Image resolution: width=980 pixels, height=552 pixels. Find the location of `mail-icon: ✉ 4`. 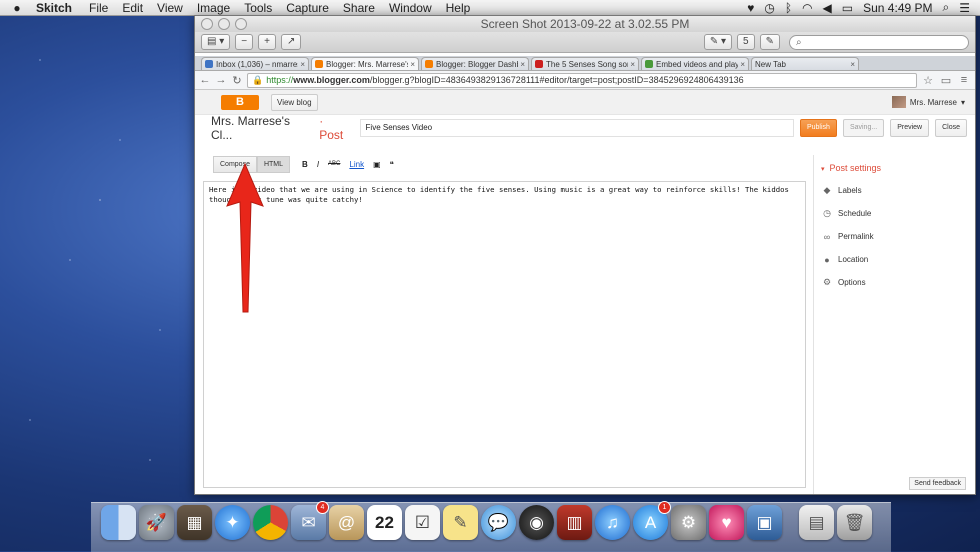

mail-icon: ✉ 4 is located at coordinates (310, 520).